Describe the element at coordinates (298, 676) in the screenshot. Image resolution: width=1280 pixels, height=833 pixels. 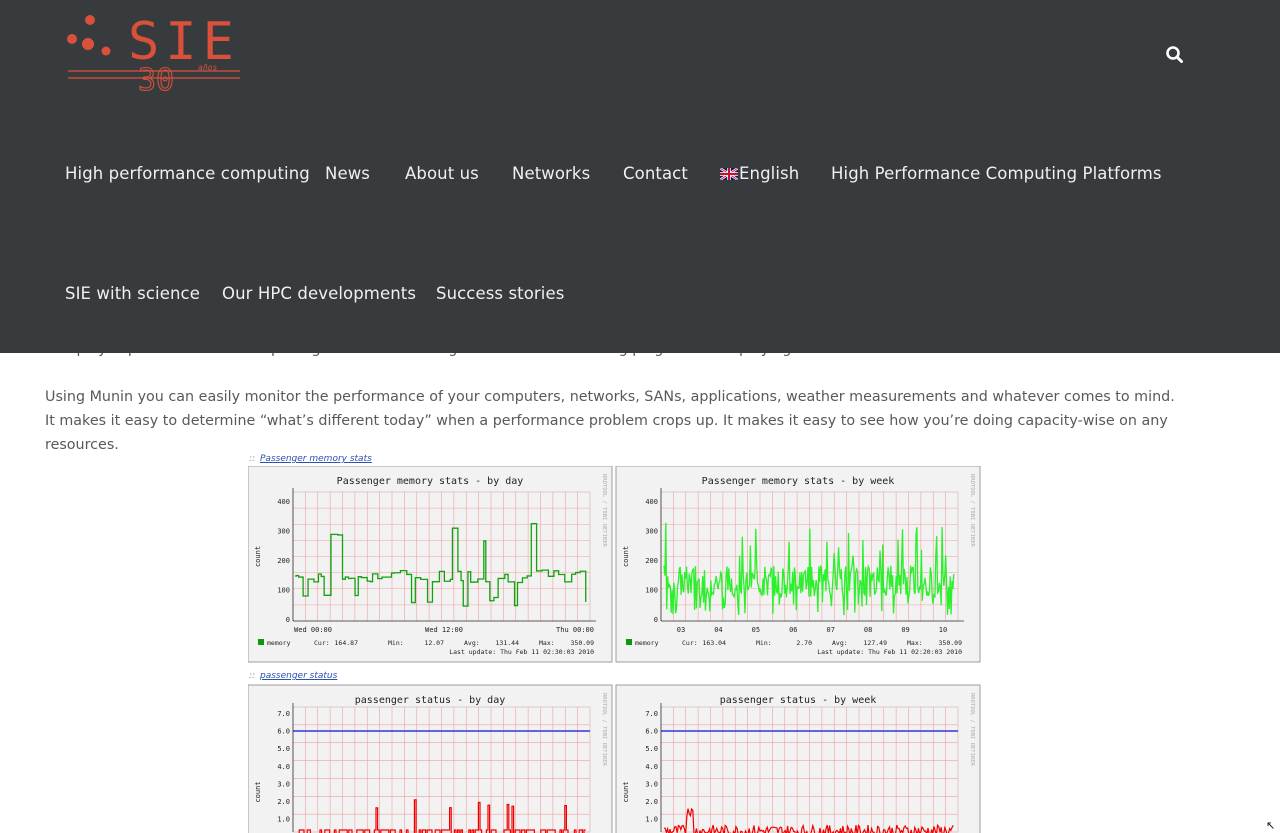
I see `passenger-status-link: passenger status` at that location.